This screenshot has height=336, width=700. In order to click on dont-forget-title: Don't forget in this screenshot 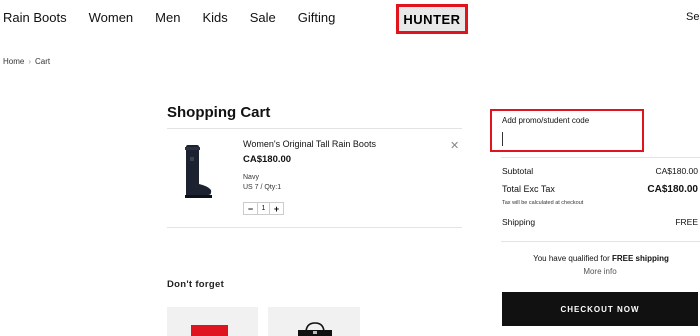, I will do `click(196, 284)`.